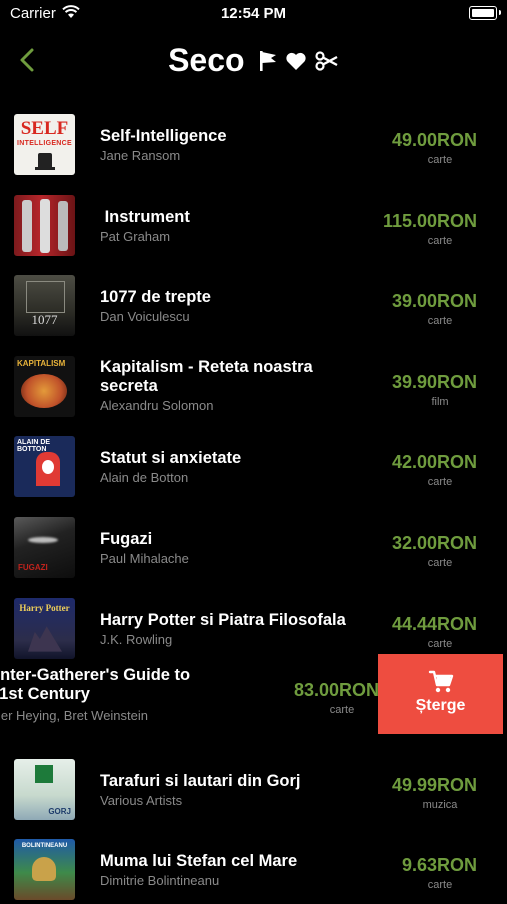  Describe the element at coordinates (434, 381) in the screenshot. I see `item-price: 39.90RON` at that location.